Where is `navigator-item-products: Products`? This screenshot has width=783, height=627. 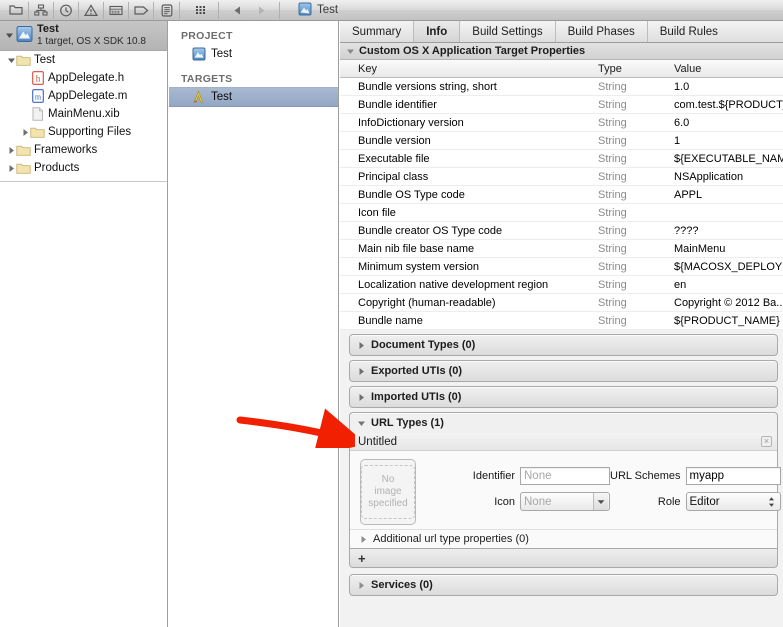
navigator-item-products: Products is located at coordinates (83, 168).